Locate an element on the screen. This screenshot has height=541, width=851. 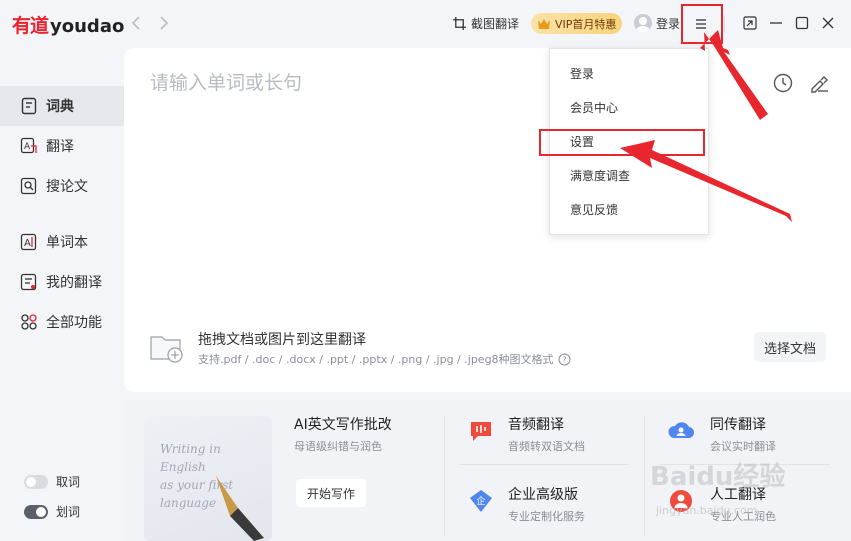
sidebar-item-label: 我的翻译 is located at coordinates (74, 283).